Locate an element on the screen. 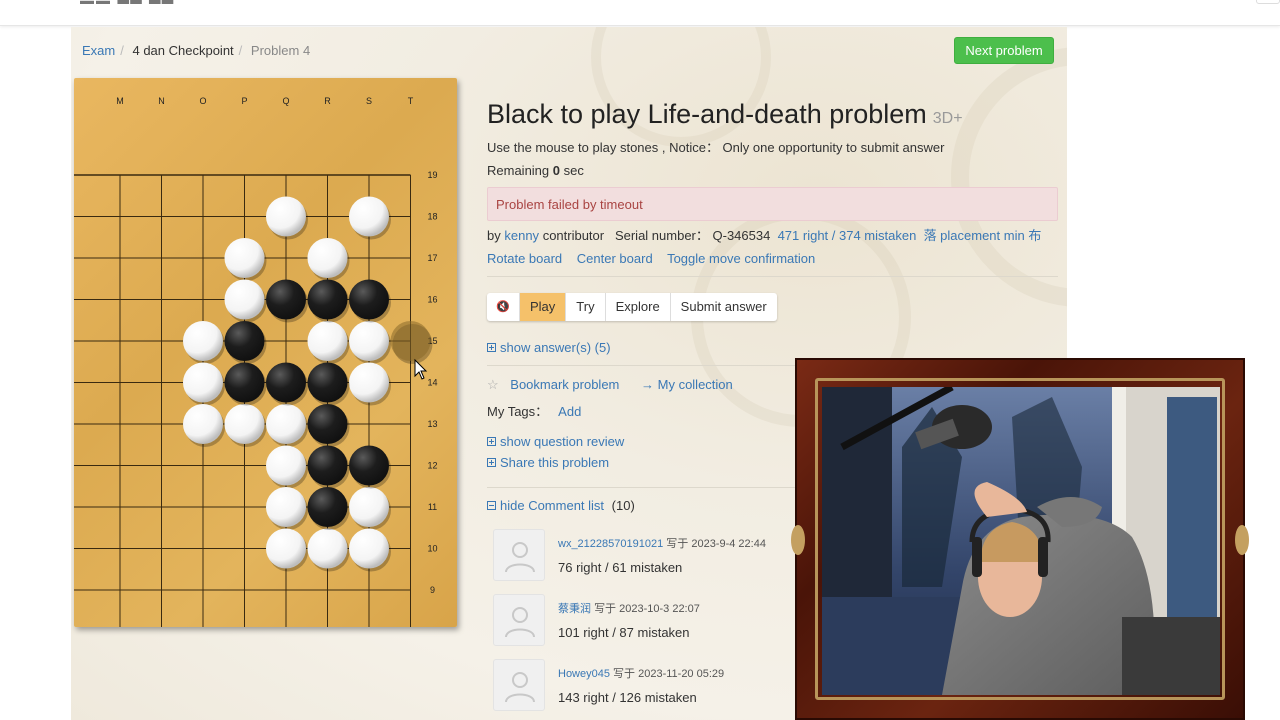  add-tag-link: Add is located at coordinates (569, 411).